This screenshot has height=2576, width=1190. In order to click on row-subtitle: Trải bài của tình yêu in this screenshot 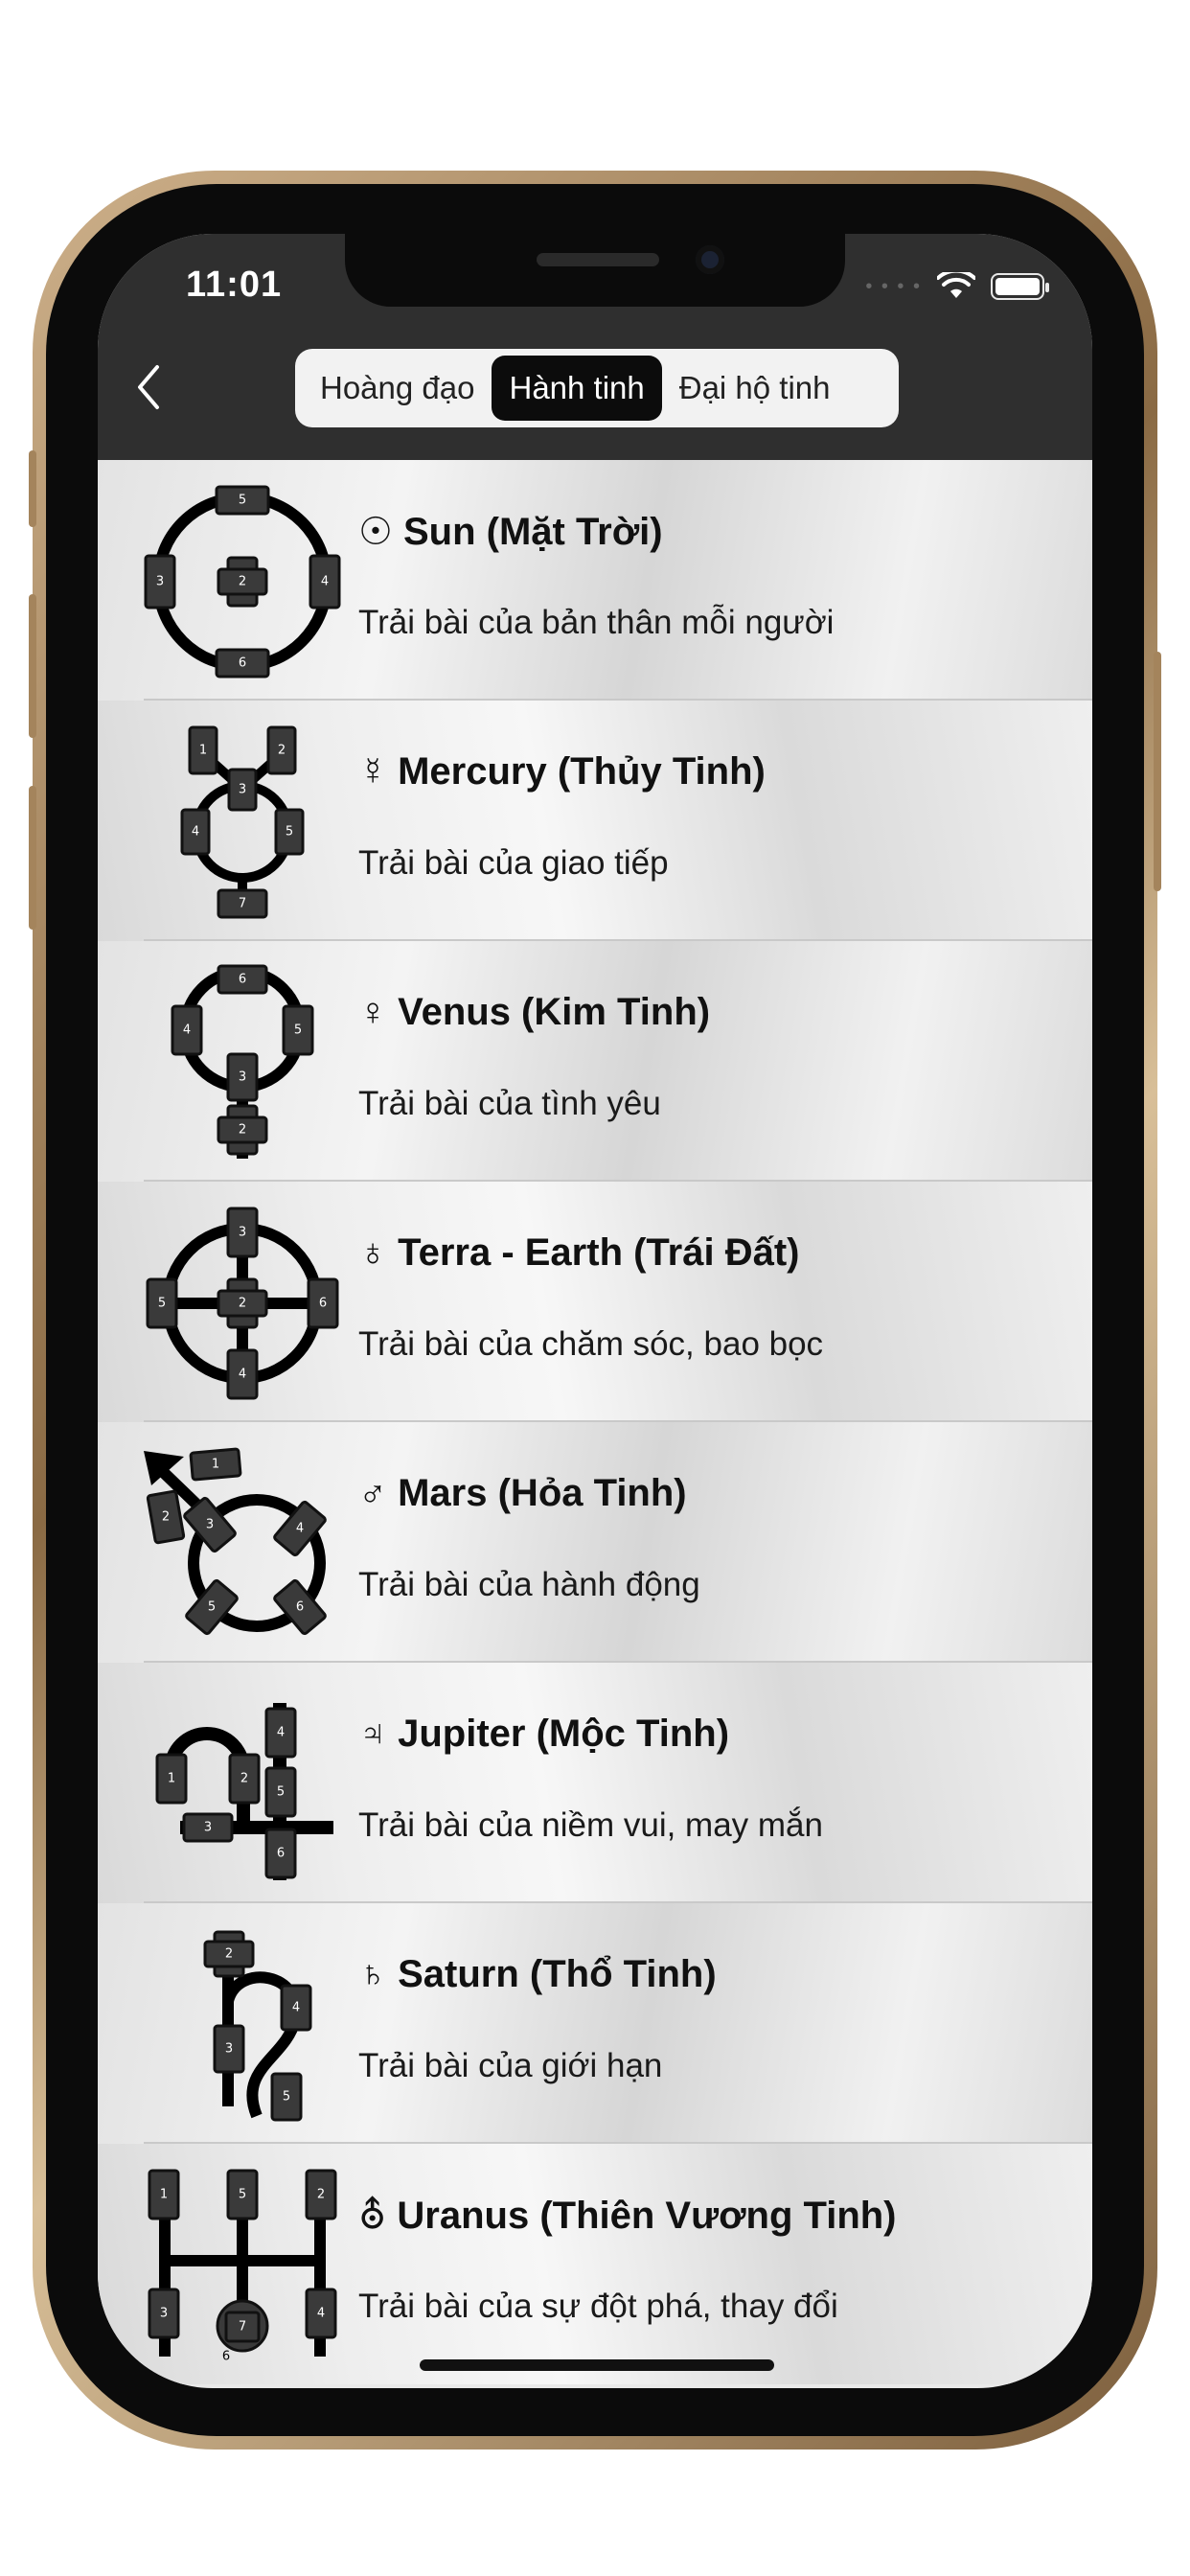, I will do `click(510, 1103)`.